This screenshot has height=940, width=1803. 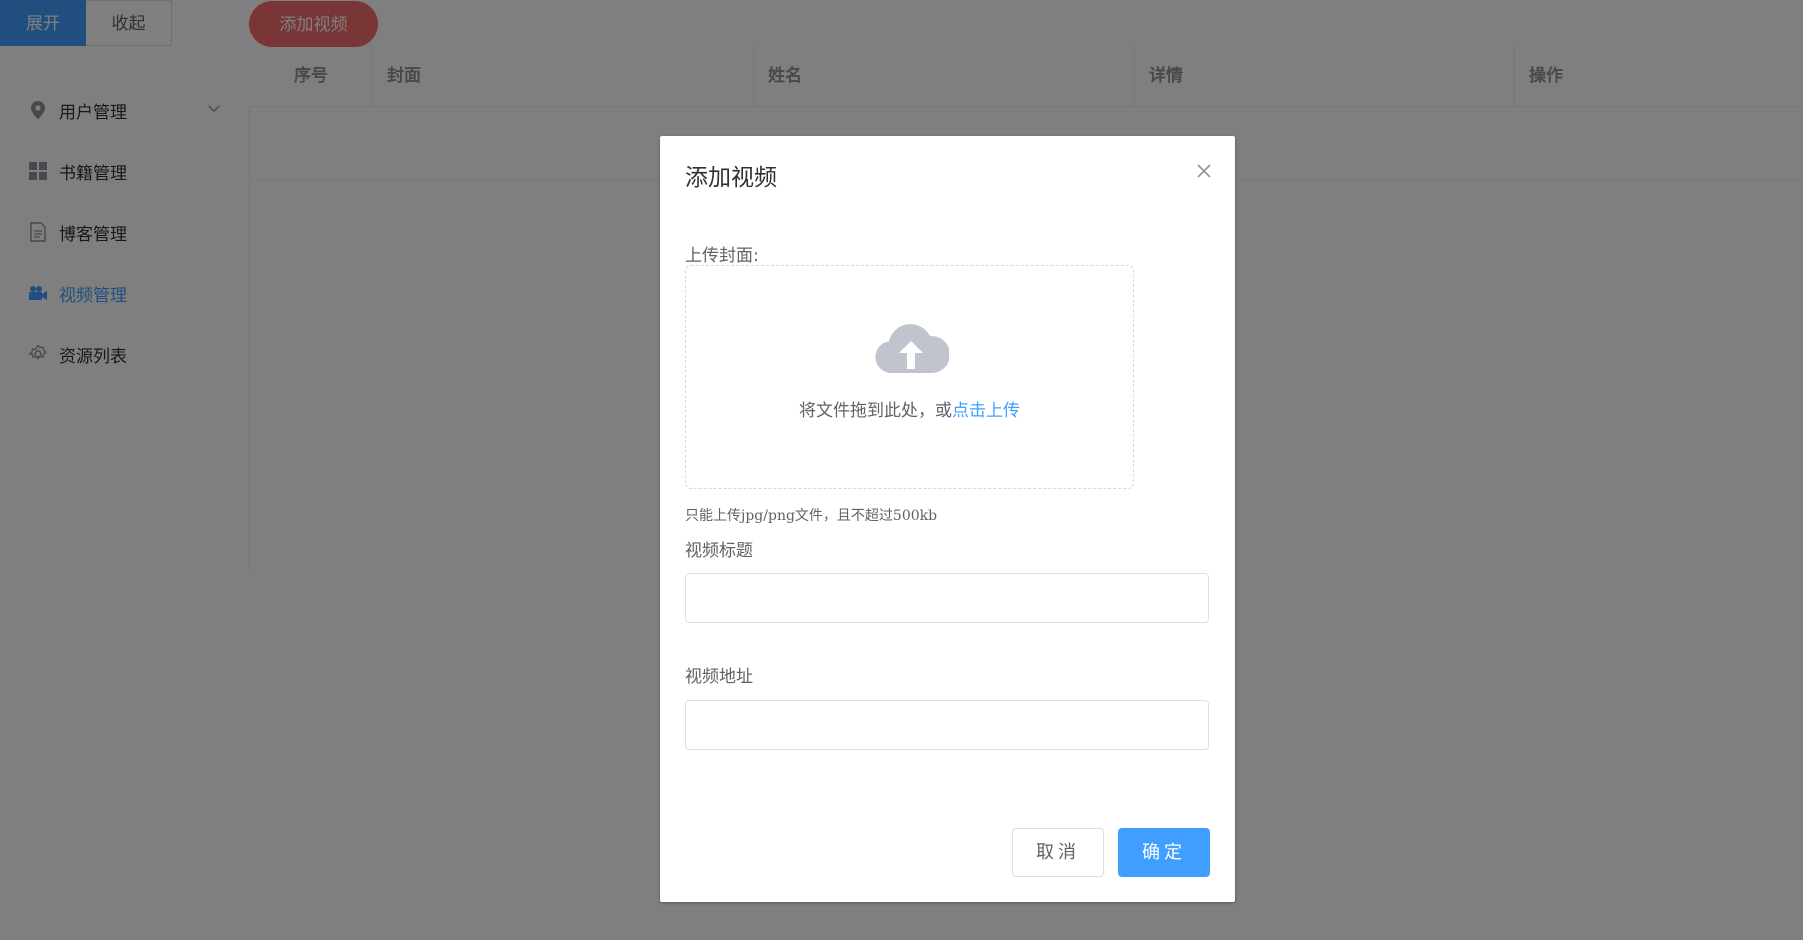 I want to click on video-title-input, so click(x=947, y=598).